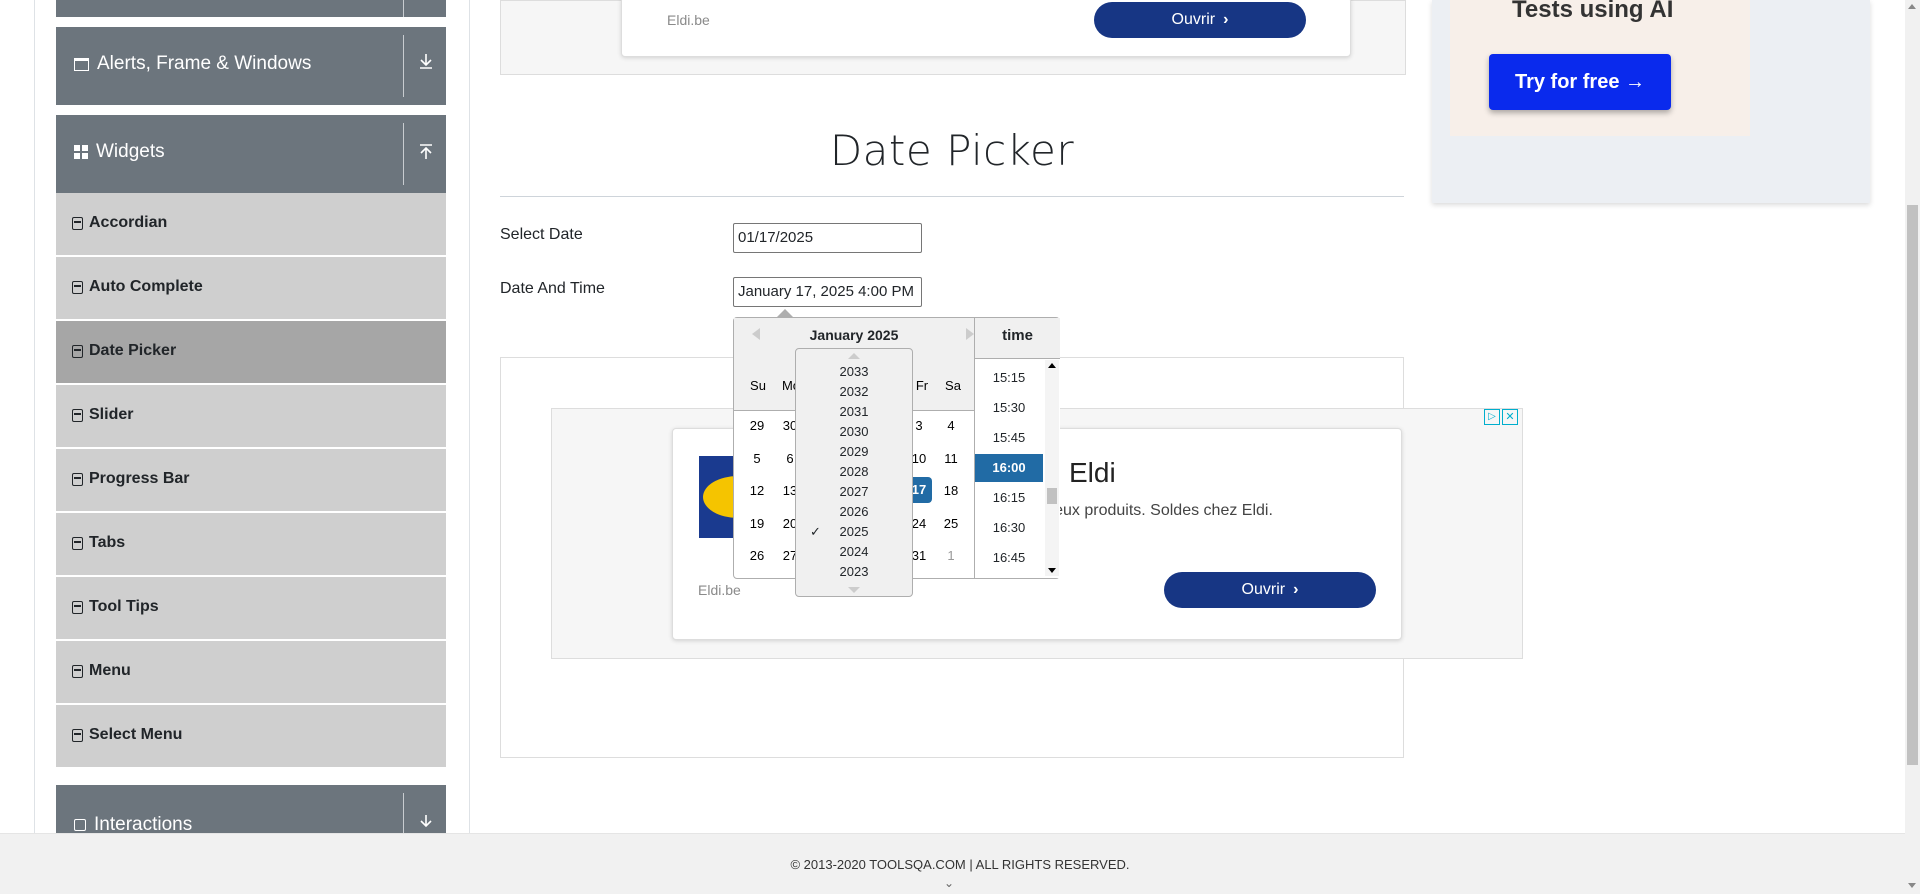 Image resolution: width=1920 pixels, height=894 pixels. Describe the element at coordinates (688, 20) in the screenshot. I see `ad-source: Eldi.be` at that location.